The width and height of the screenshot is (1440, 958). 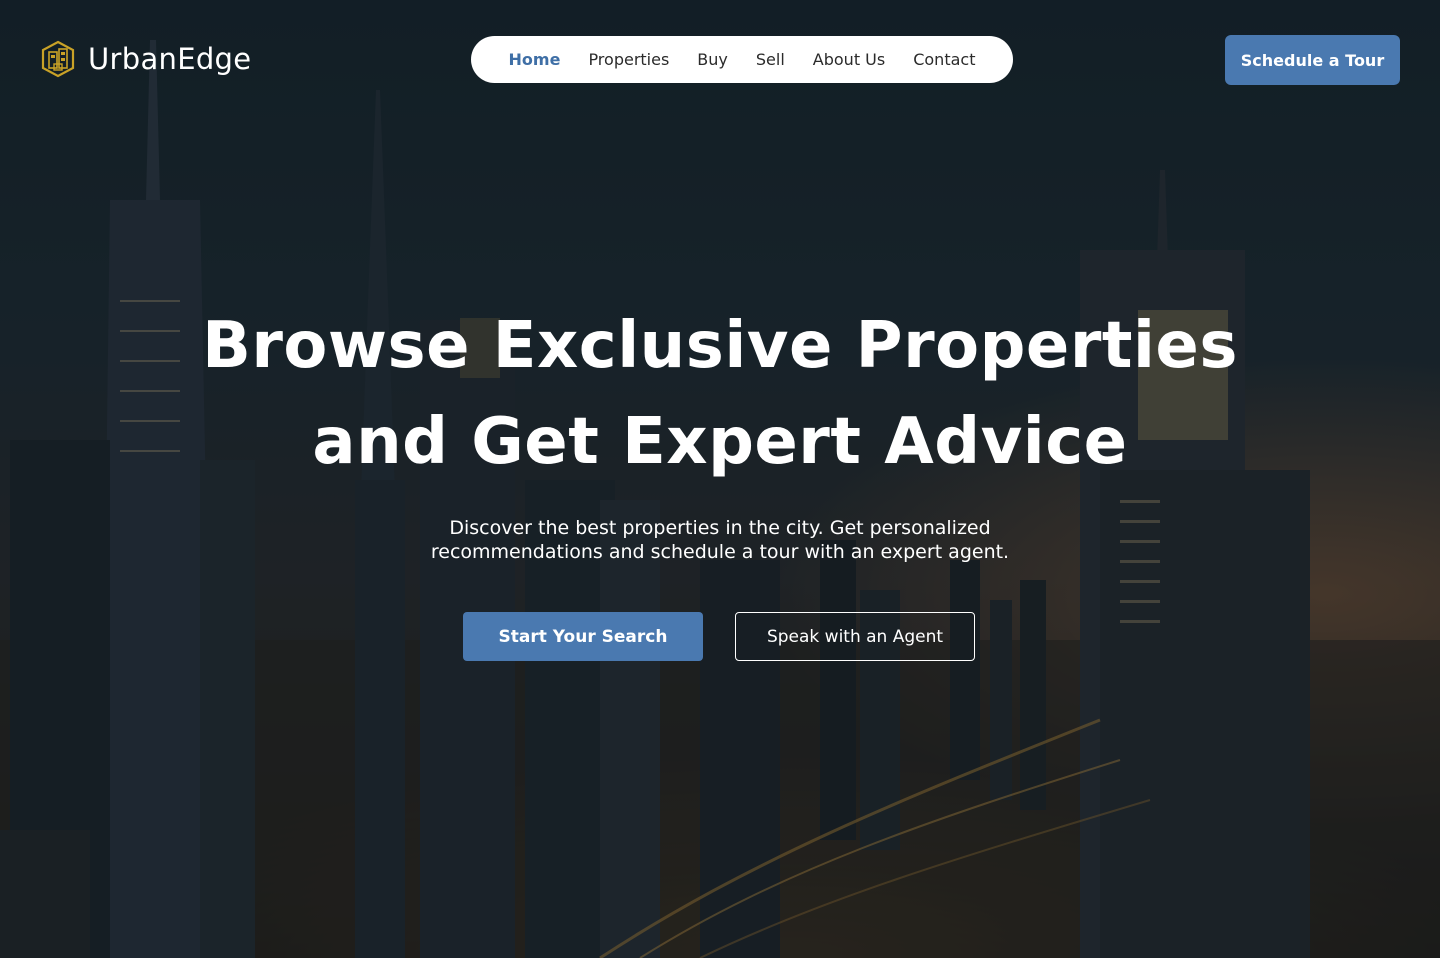 I want to click on nav-item-contact: Contact, so click(x=944, y=59).